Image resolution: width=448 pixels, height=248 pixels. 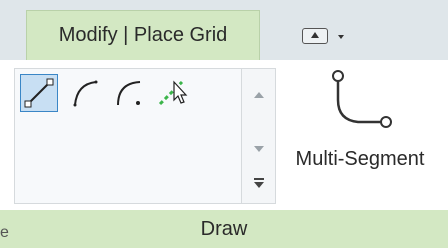 I want to click on arc-center-icon, so click(x=129, y=93).